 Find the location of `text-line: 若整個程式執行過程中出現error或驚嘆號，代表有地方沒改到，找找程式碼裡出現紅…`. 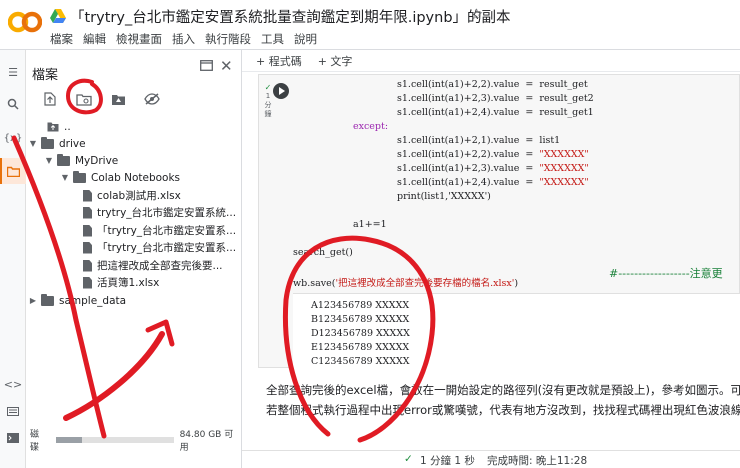

text-line: 若整個程式執行過程中出現error或驚嘆號，代表有地方沒改到，找找程式碼裡出現紅… is located at coordinates (503, 410).